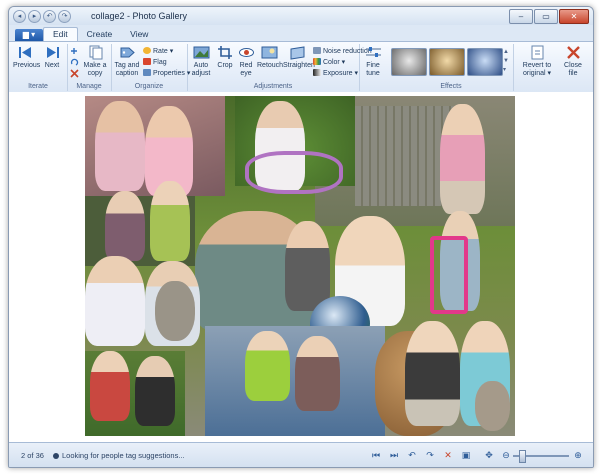 The width and height of the screenshot is (600, 474). Describe the element at coordinates (522, 456) in the screenshot. I see `zoom-slider-thumb` at that location.